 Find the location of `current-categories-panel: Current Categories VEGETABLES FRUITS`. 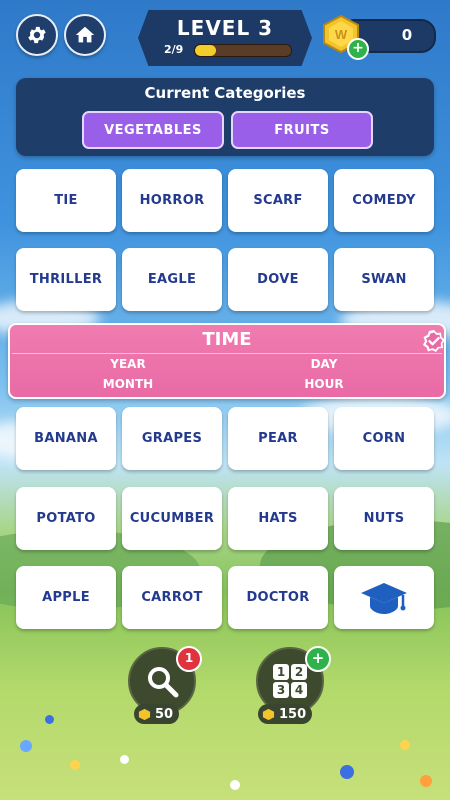

current-categories-panel: Current Categories VEGETABLES FRUITS is located at coordinates (225, 117).